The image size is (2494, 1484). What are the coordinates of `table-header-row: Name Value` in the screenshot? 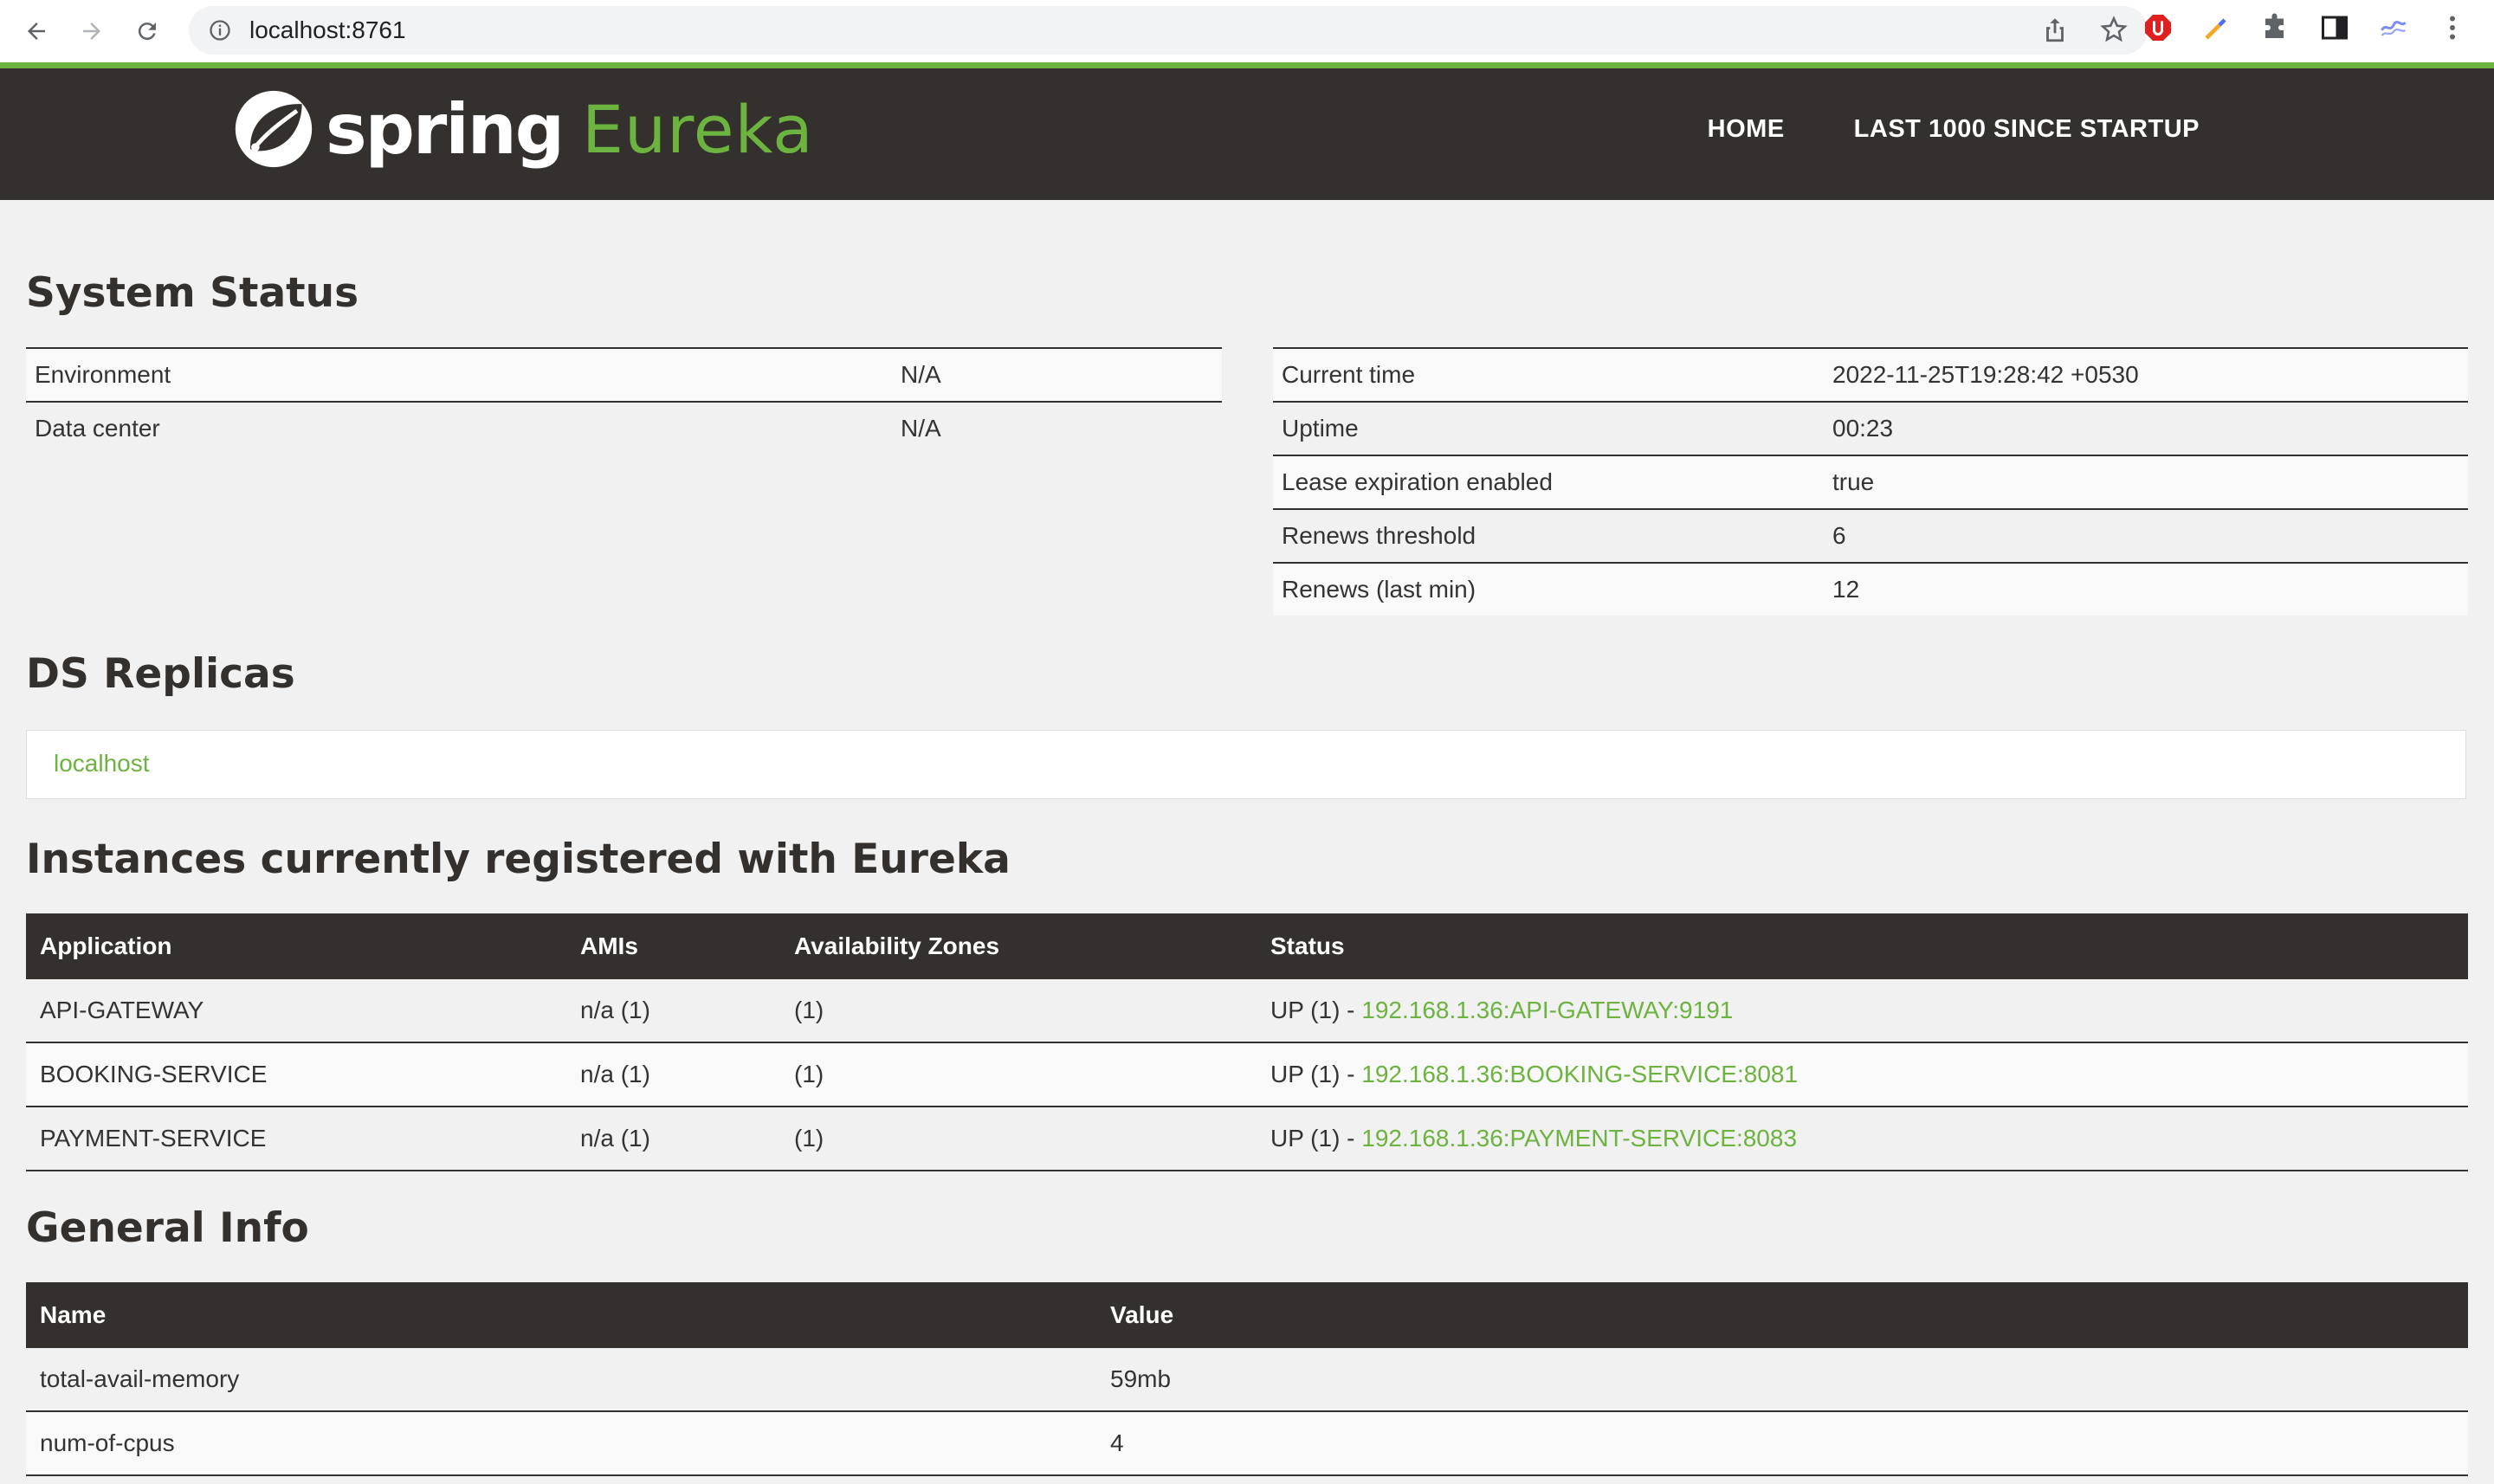 It's located at (1247, 1315).